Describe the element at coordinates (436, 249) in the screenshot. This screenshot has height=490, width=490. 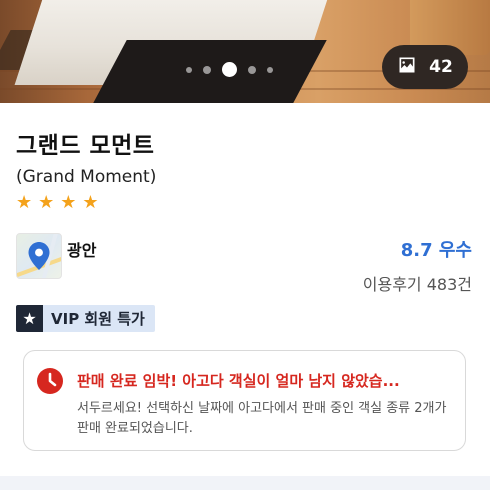
I see `review-score: 8.7 우수` at that location.